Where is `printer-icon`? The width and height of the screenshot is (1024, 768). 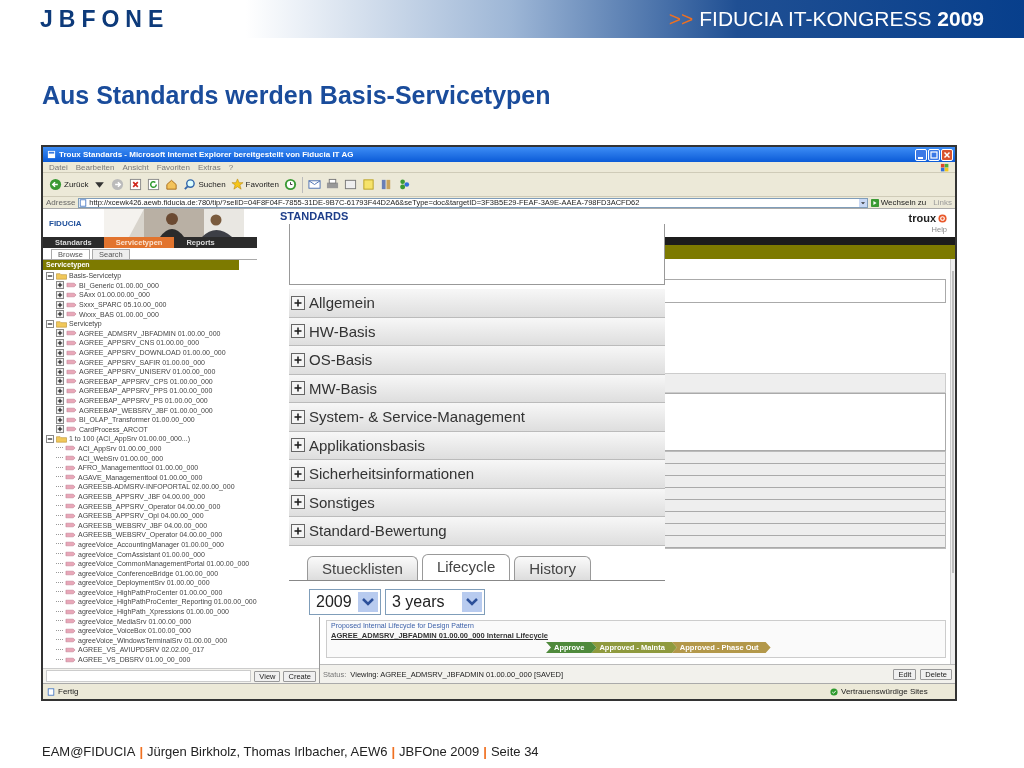
printer-icon is located at coordinates (332, 184).